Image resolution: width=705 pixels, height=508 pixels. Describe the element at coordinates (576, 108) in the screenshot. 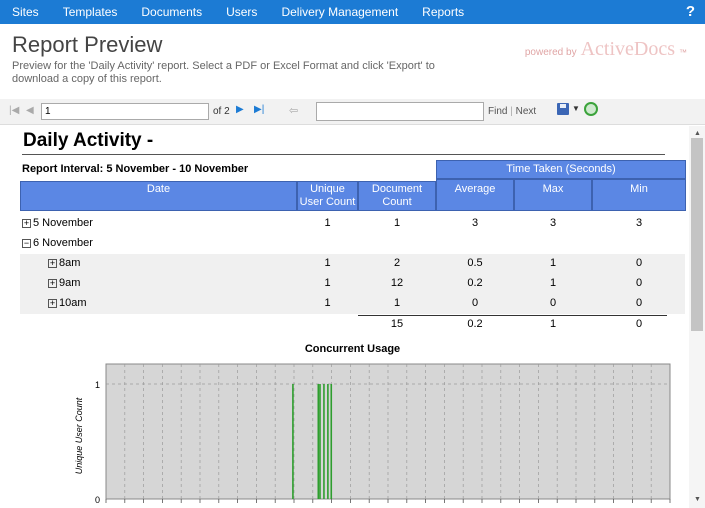

I see `export-dropdown-icon: ▼` at that location.